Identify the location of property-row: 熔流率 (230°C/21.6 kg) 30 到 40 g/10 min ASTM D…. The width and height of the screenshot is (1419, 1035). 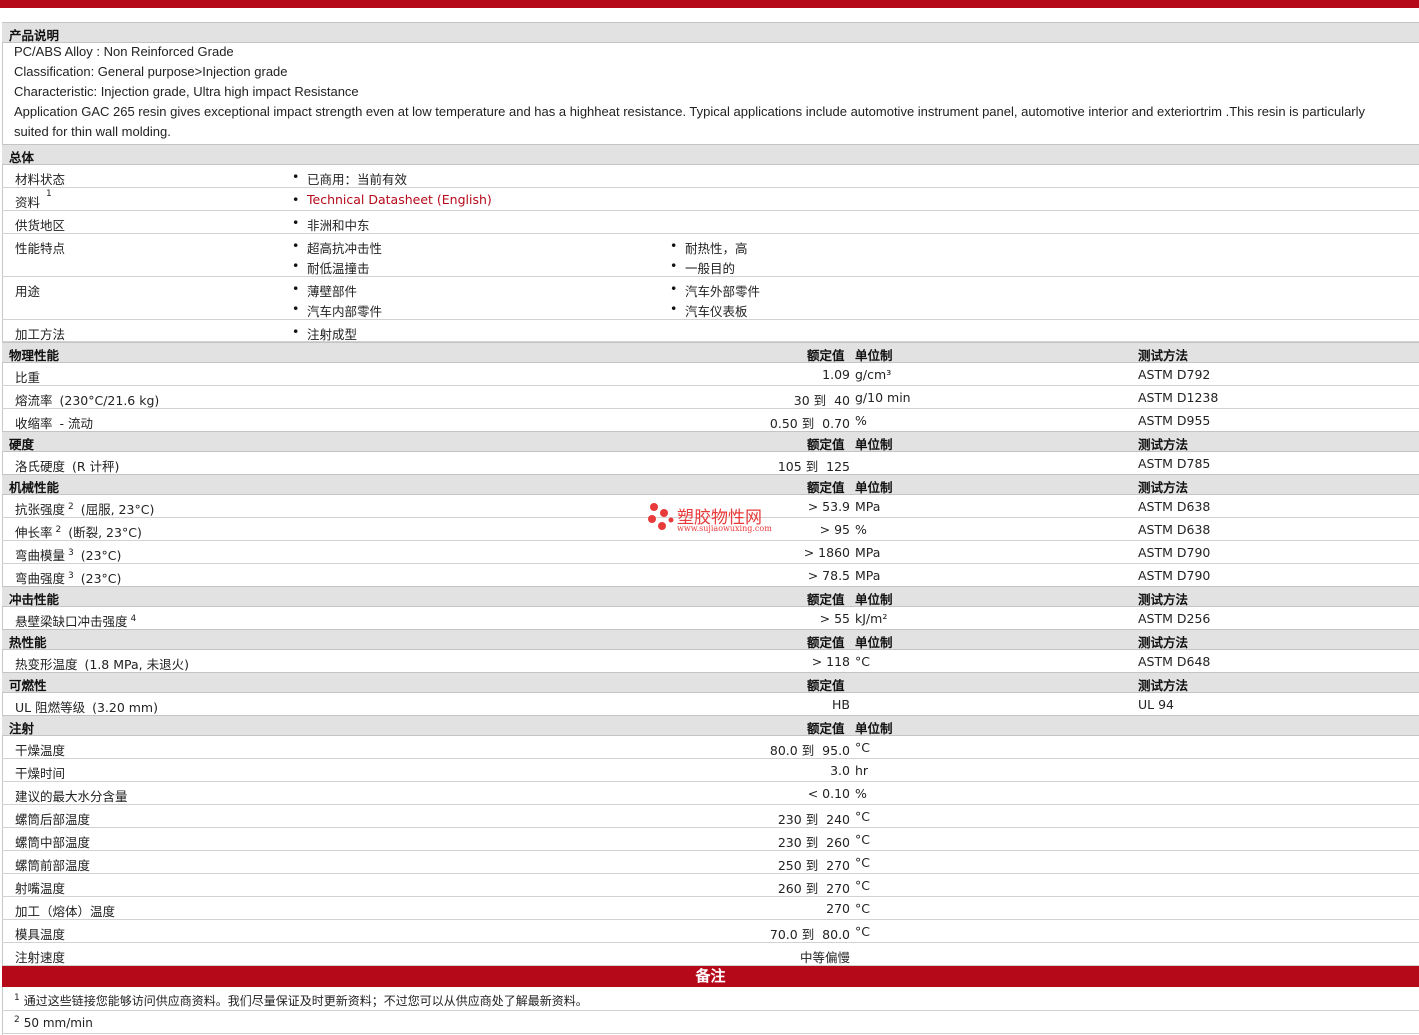
(710, 397).